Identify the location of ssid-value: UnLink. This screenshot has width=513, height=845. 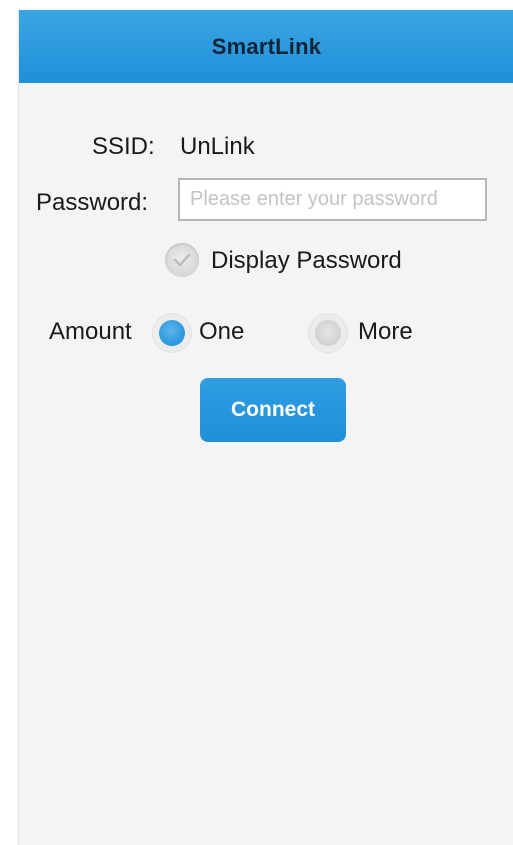
(217, 146).